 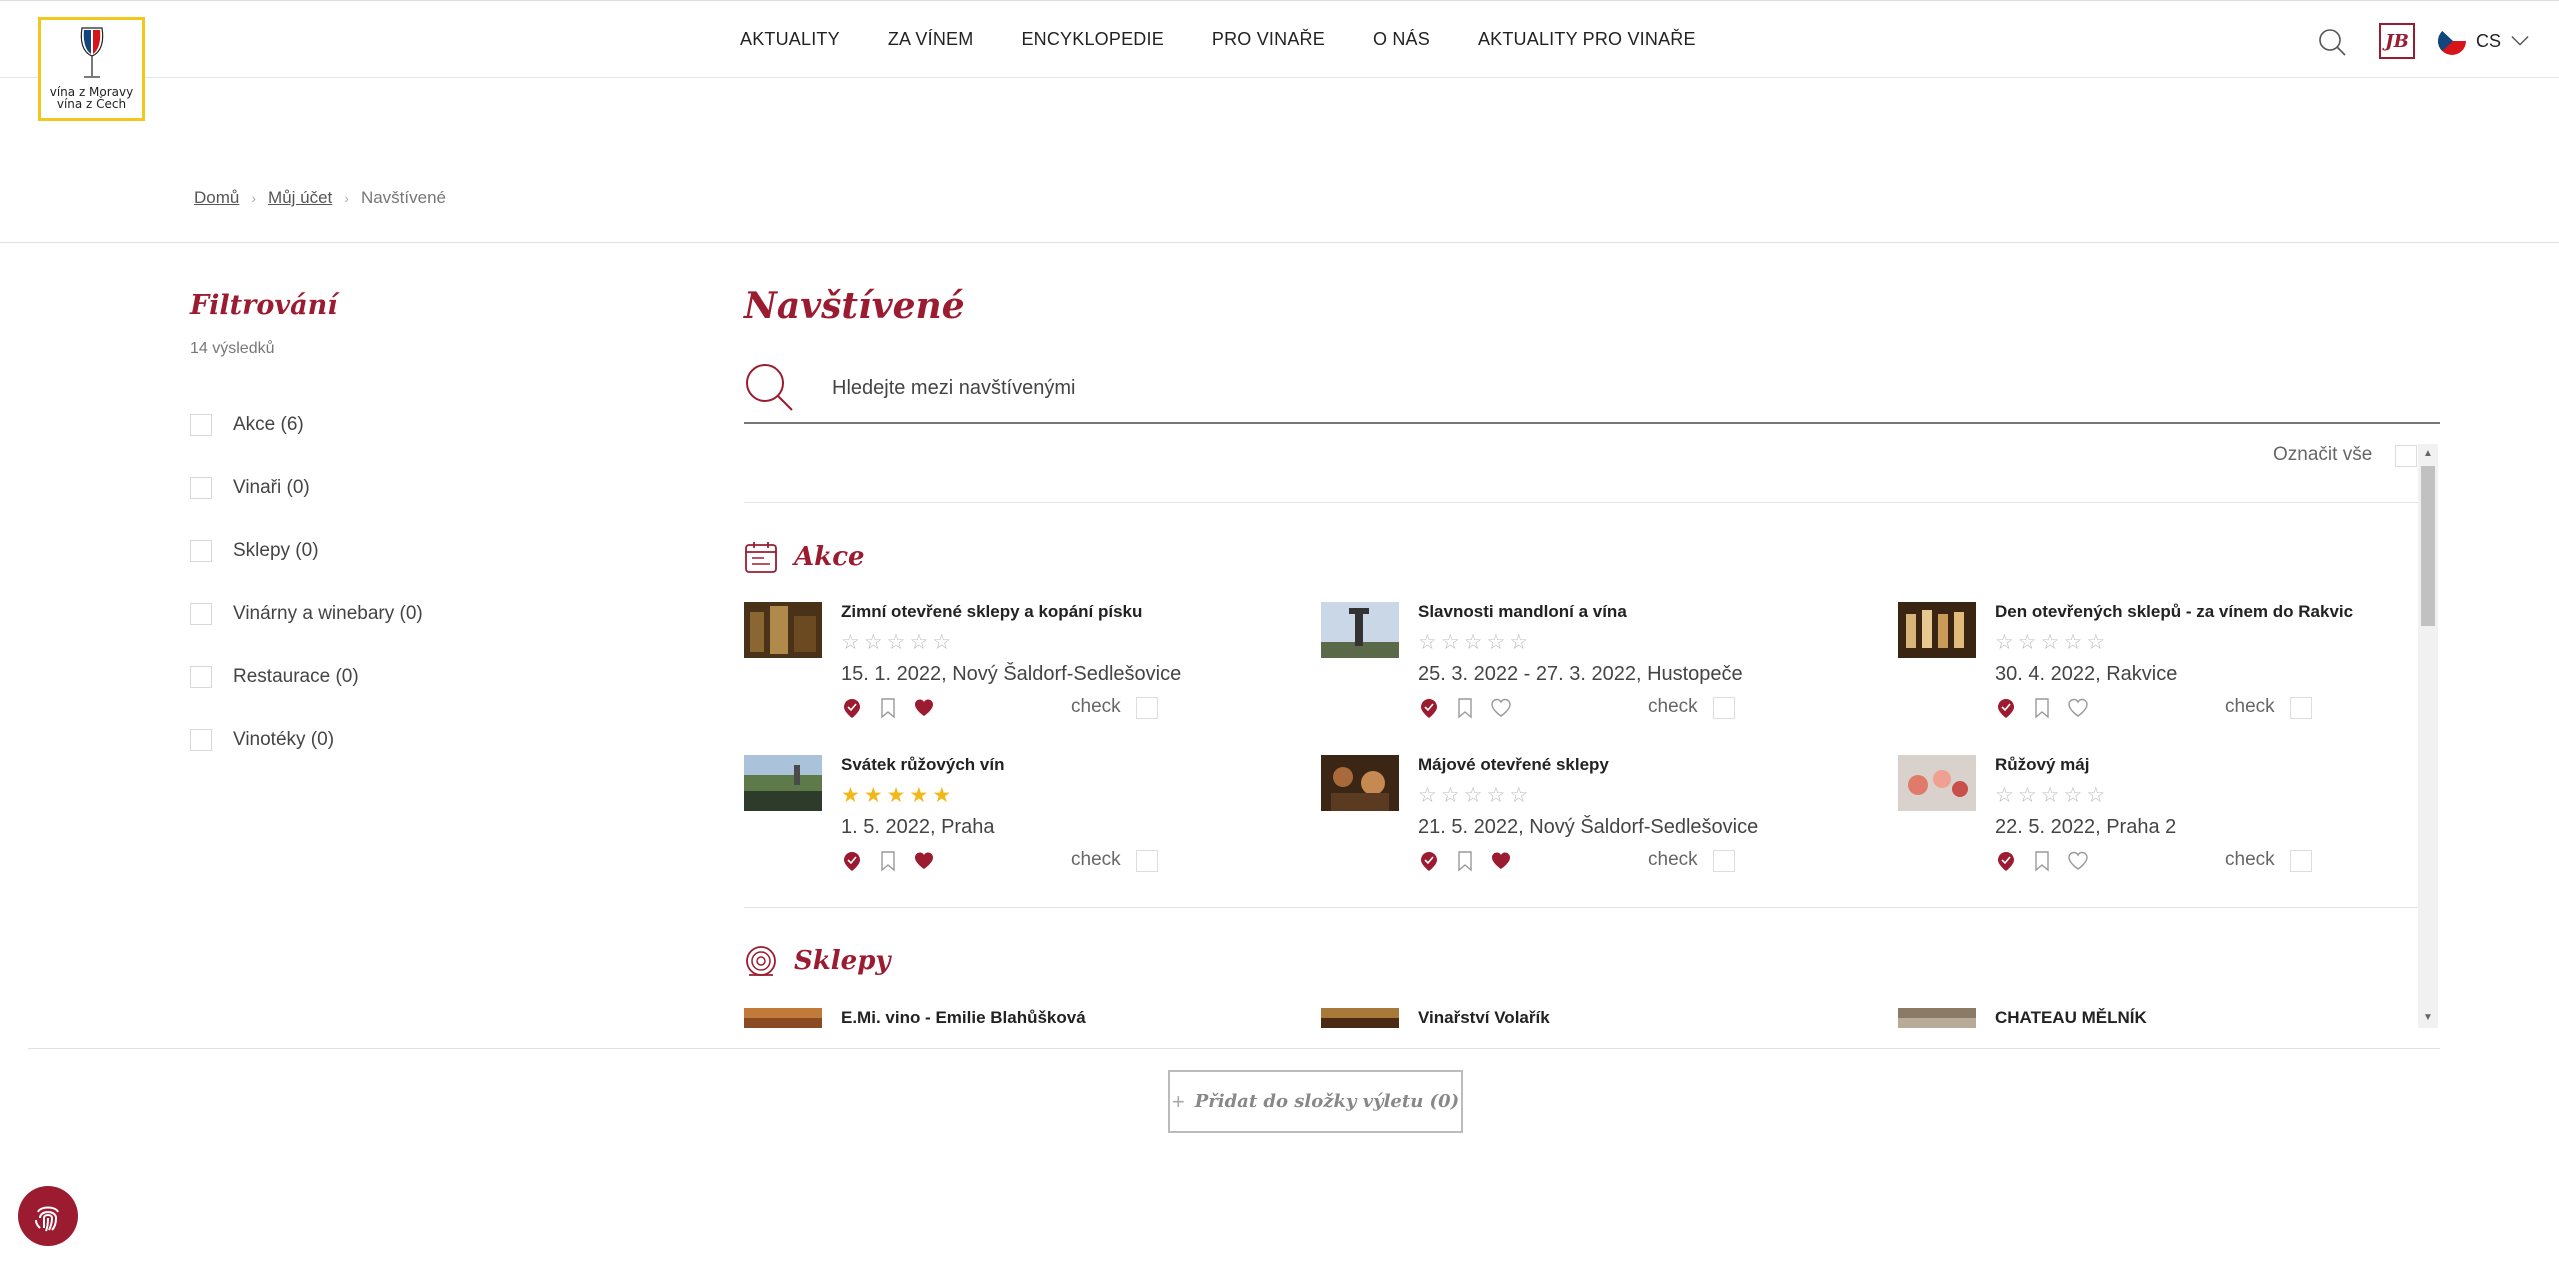 What do you see at coordinates (306, 550) in the screenshot?
I see `filter-sklepy: Sklepy (0)` at bounding box center [306, 550].